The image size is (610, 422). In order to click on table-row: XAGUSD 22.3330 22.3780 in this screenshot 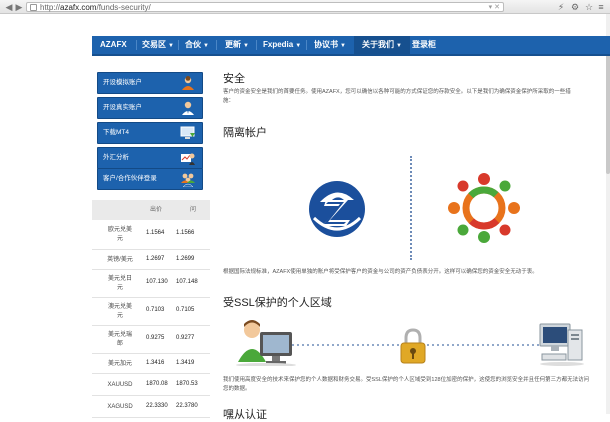, I will do `click(151, 407)`.